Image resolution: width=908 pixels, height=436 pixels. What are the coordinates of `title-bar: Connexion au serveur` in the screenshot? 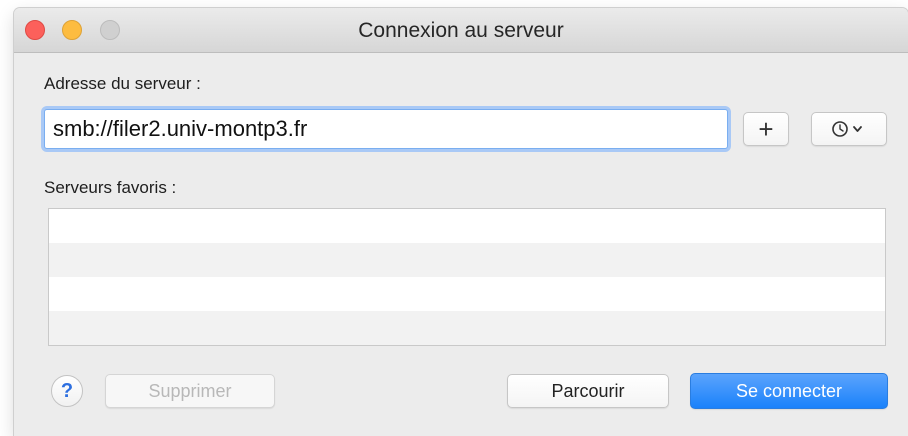 It's located at (461, 30).